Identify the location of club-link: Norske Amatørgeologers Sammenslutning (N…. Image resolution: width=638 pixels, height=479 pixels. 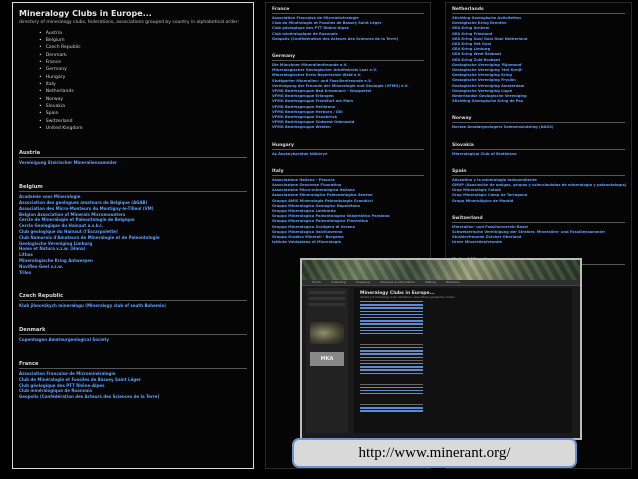
(538, 127).